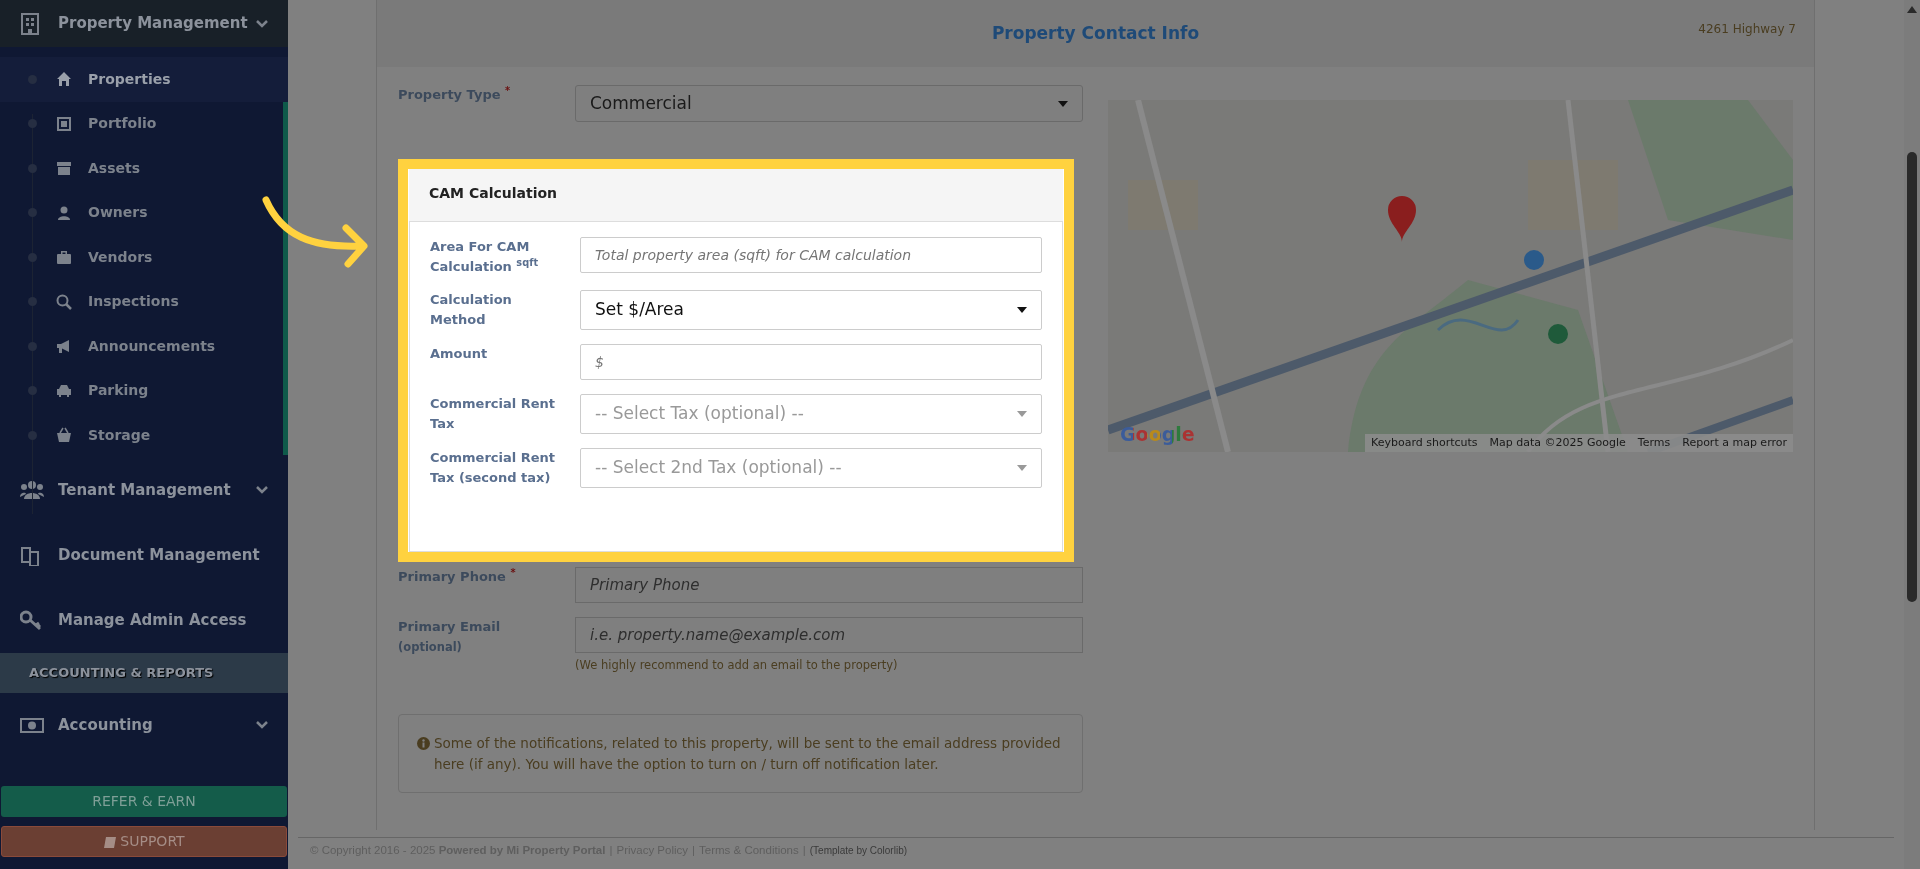  What do you see at coordinates (144, 725) in the screenshot?
I see `menu-group: Accounting` at bounding box center [144, 725].